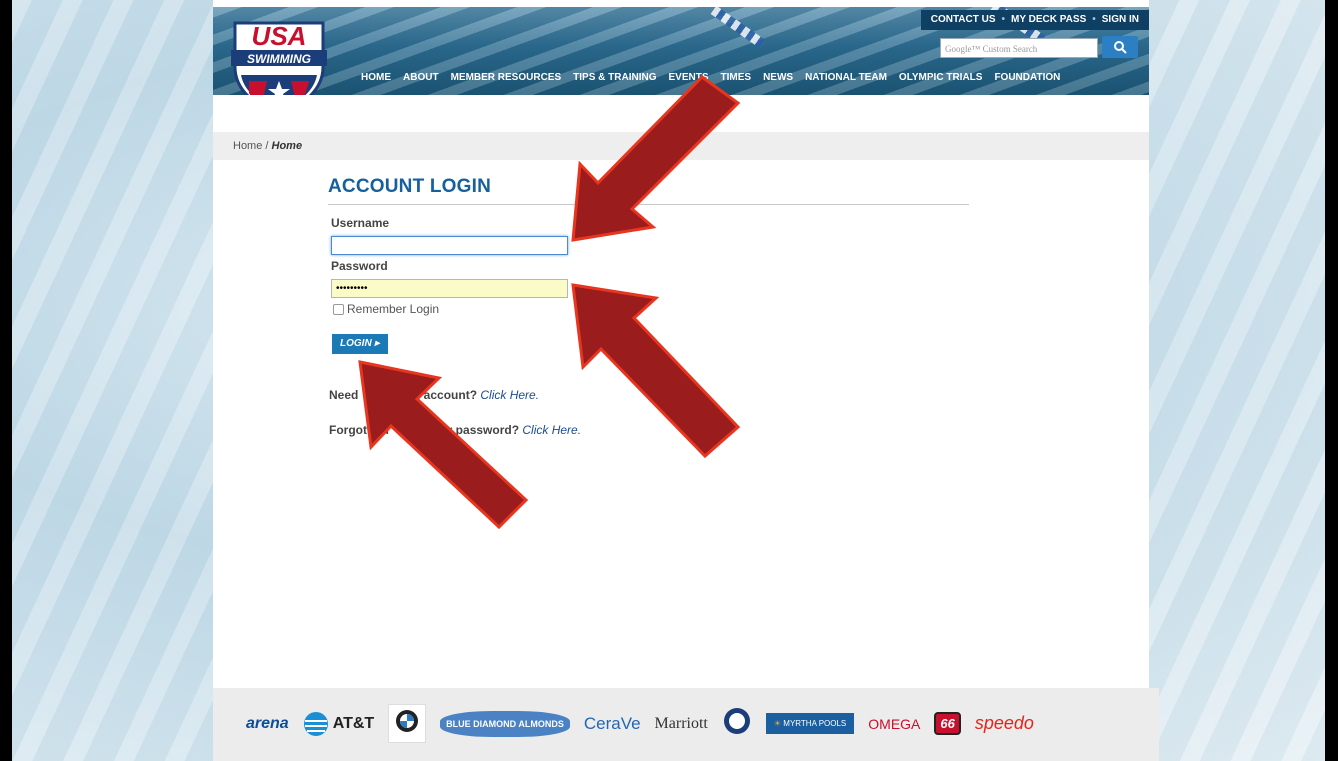 The image size is (1338, 761). I want to click on att-globe-icon, so click(315, 723).